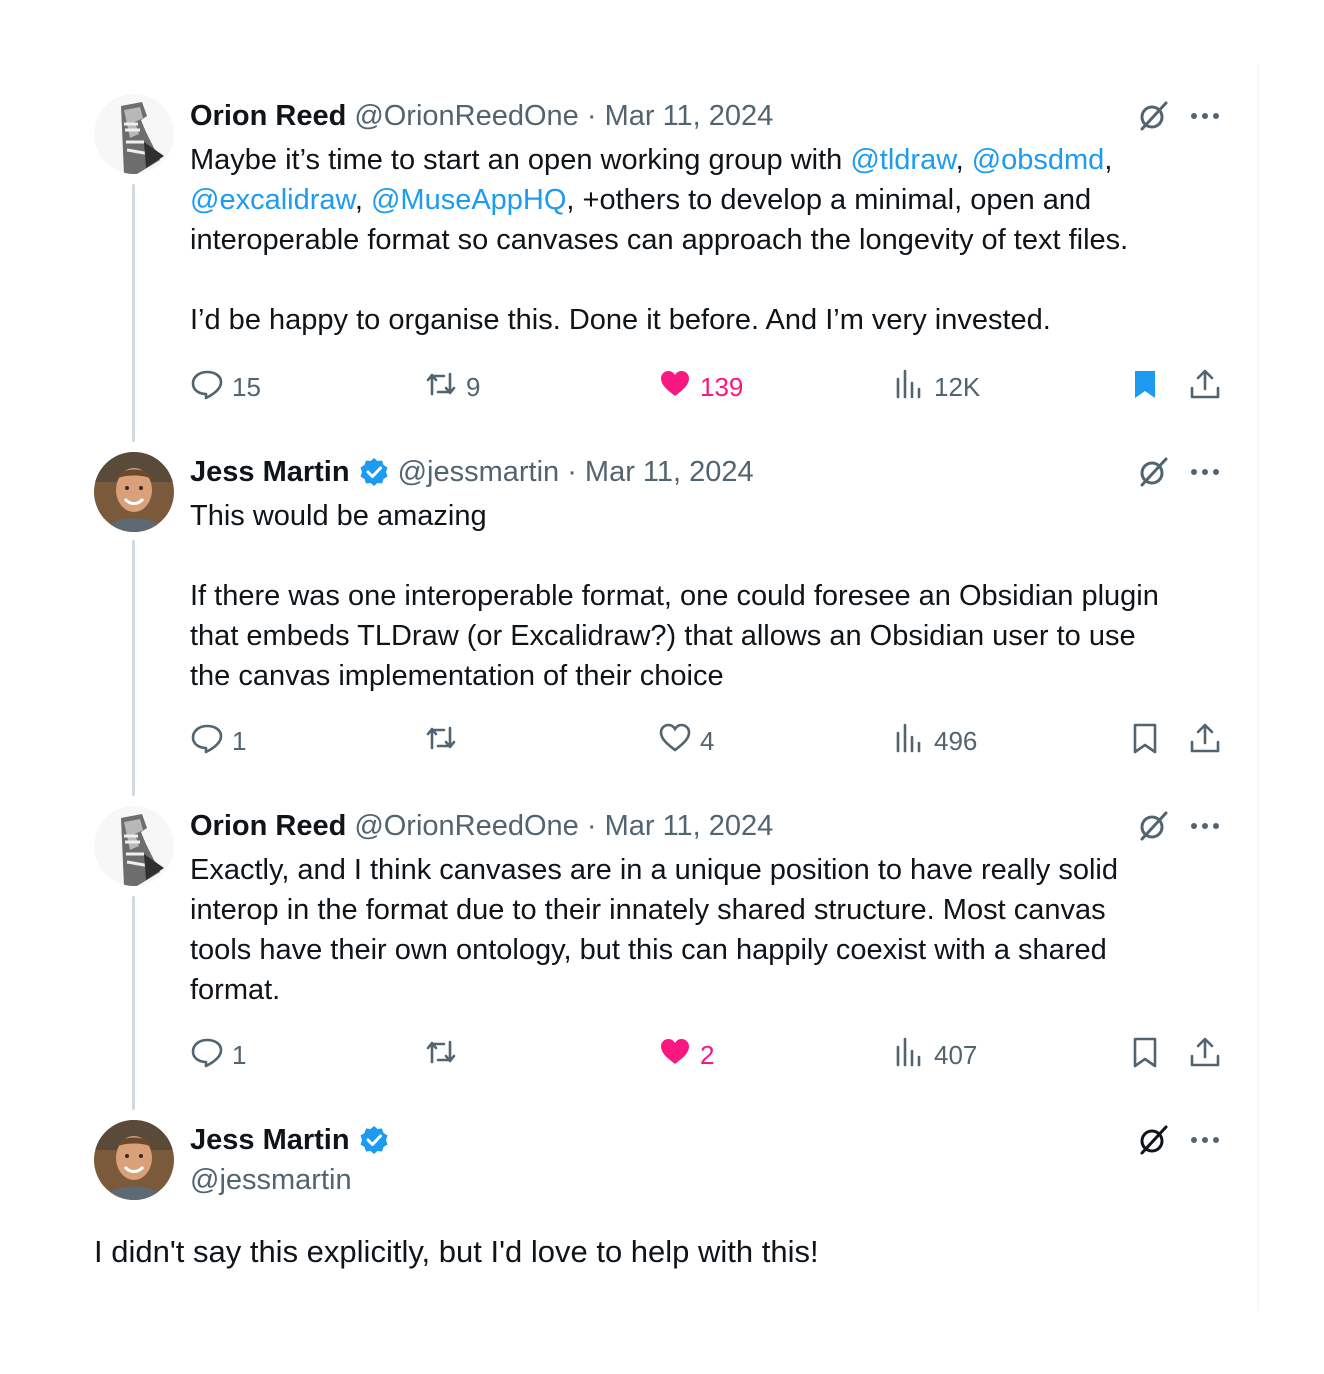 The image size is (1324, 1374). Describe the element at coordinates (576, 472) in the screenshot. I see `author-meta: @jessmartin · Mar 11, 2024` at that location.